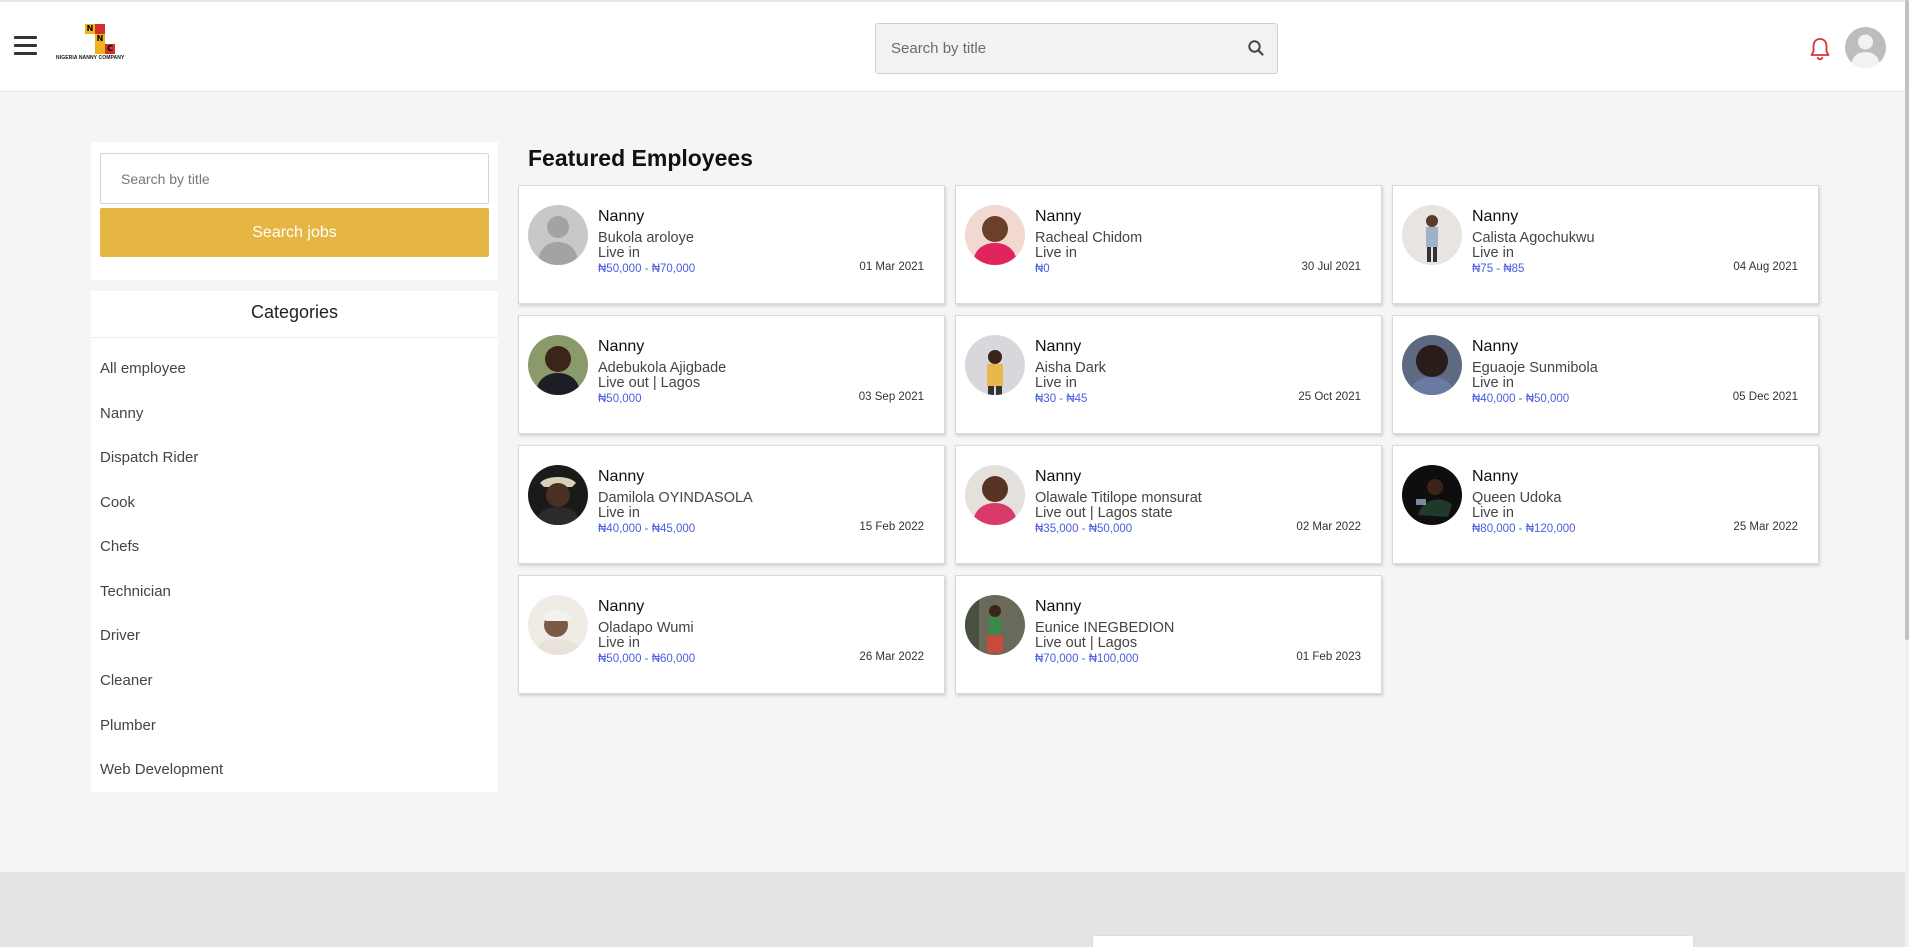 The image size is (1909, 947). I want to click on employee-salary: ₦75 - ₦85, so click(1498, 269).